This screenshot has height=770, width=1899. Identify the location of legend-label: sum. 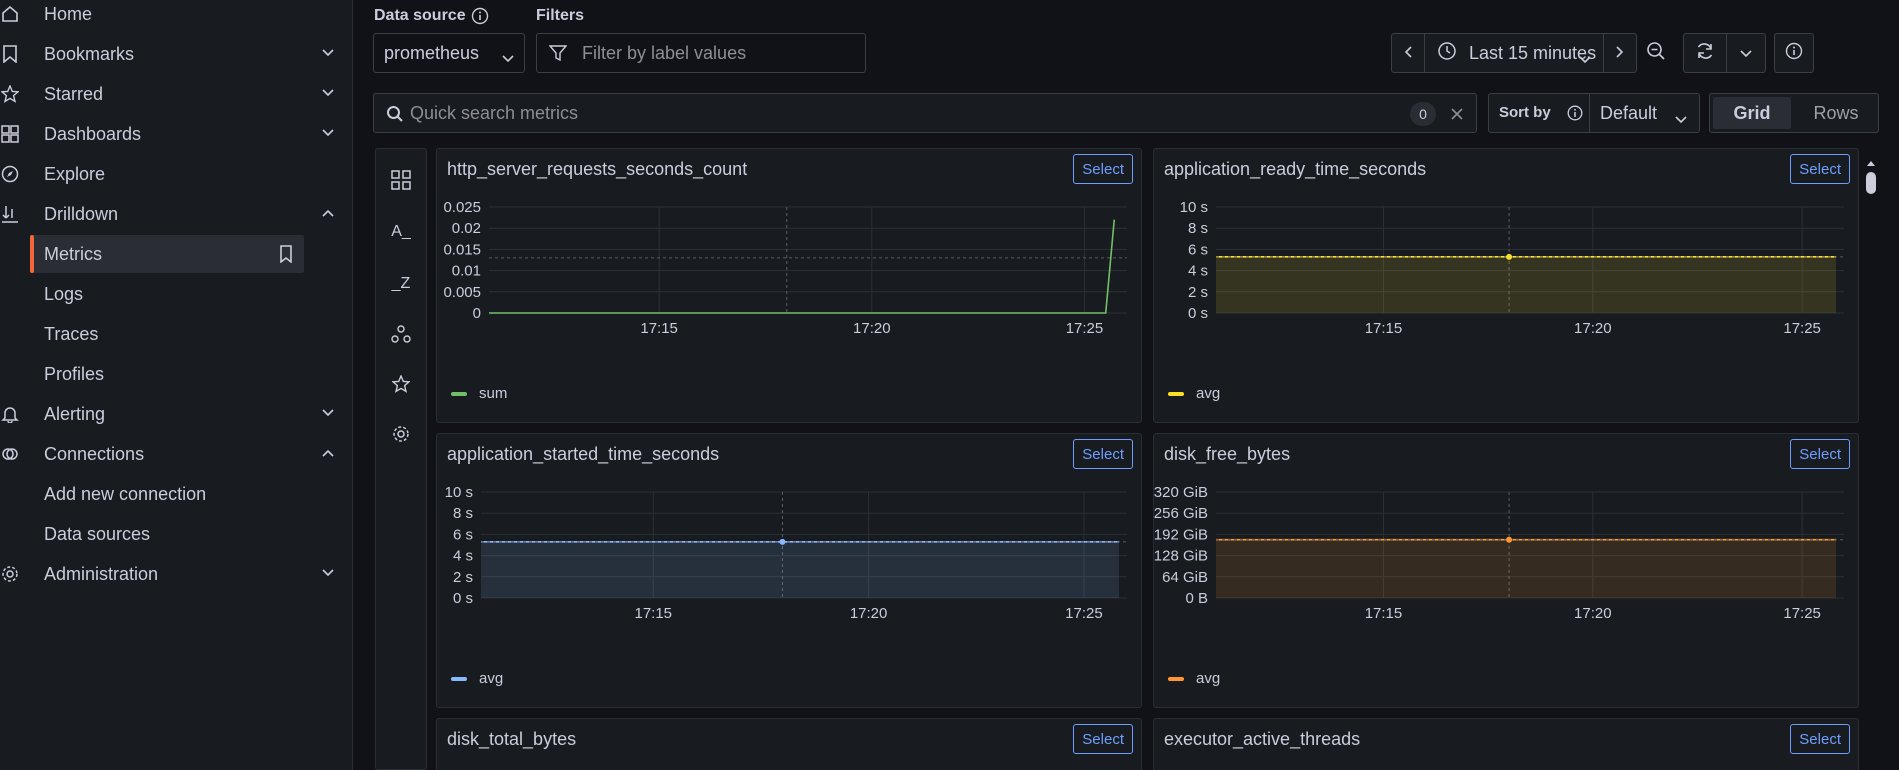
(493, 393).